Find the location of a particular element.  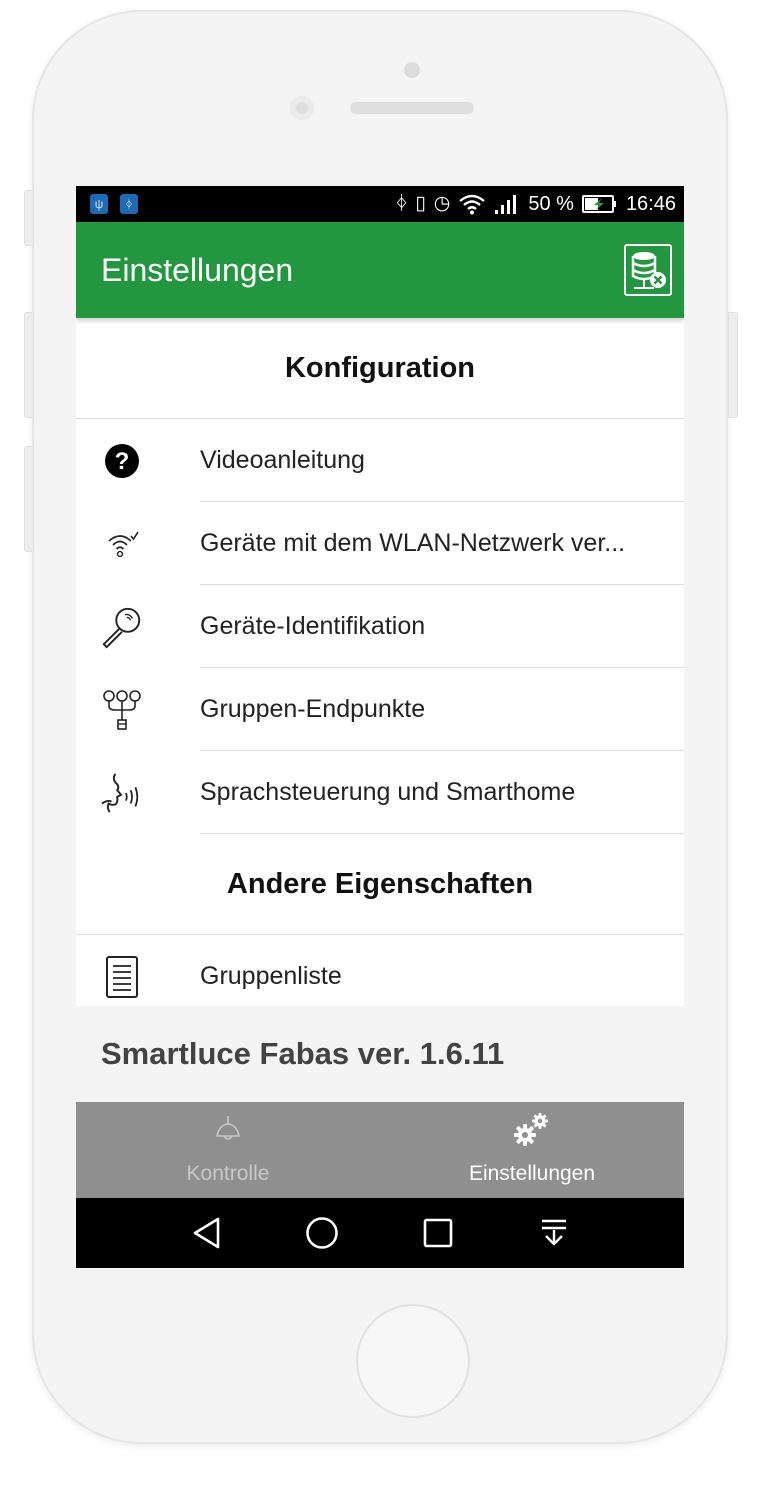

list-item-gruppenliste: Gruppenliste is located at coordinates (380, 970).